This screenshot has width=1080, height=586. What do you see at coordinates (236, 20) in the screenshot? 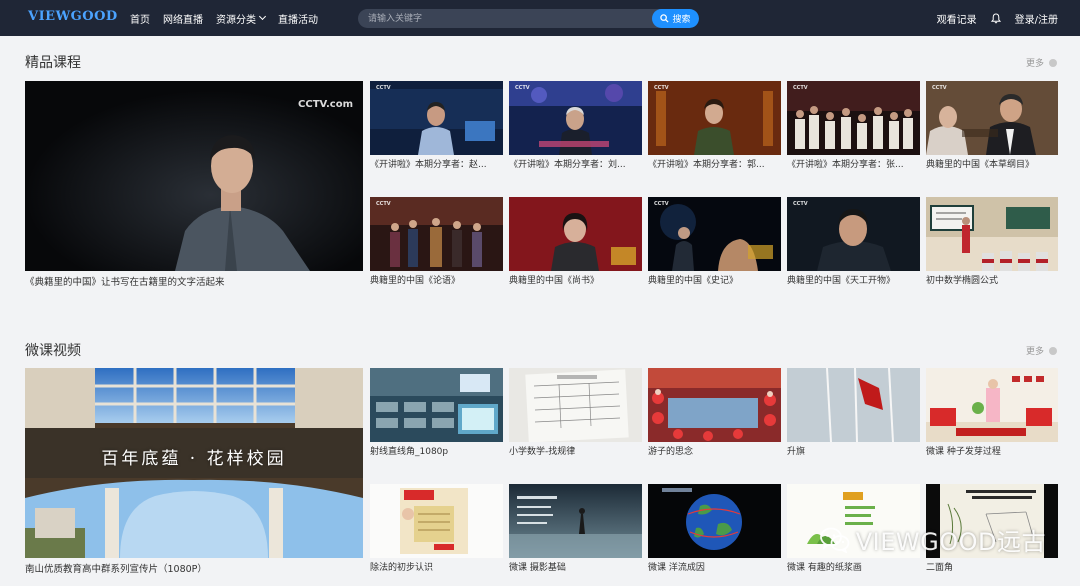
I see `nav-categories-label: 资源分类` at bounding box center [236, 20].